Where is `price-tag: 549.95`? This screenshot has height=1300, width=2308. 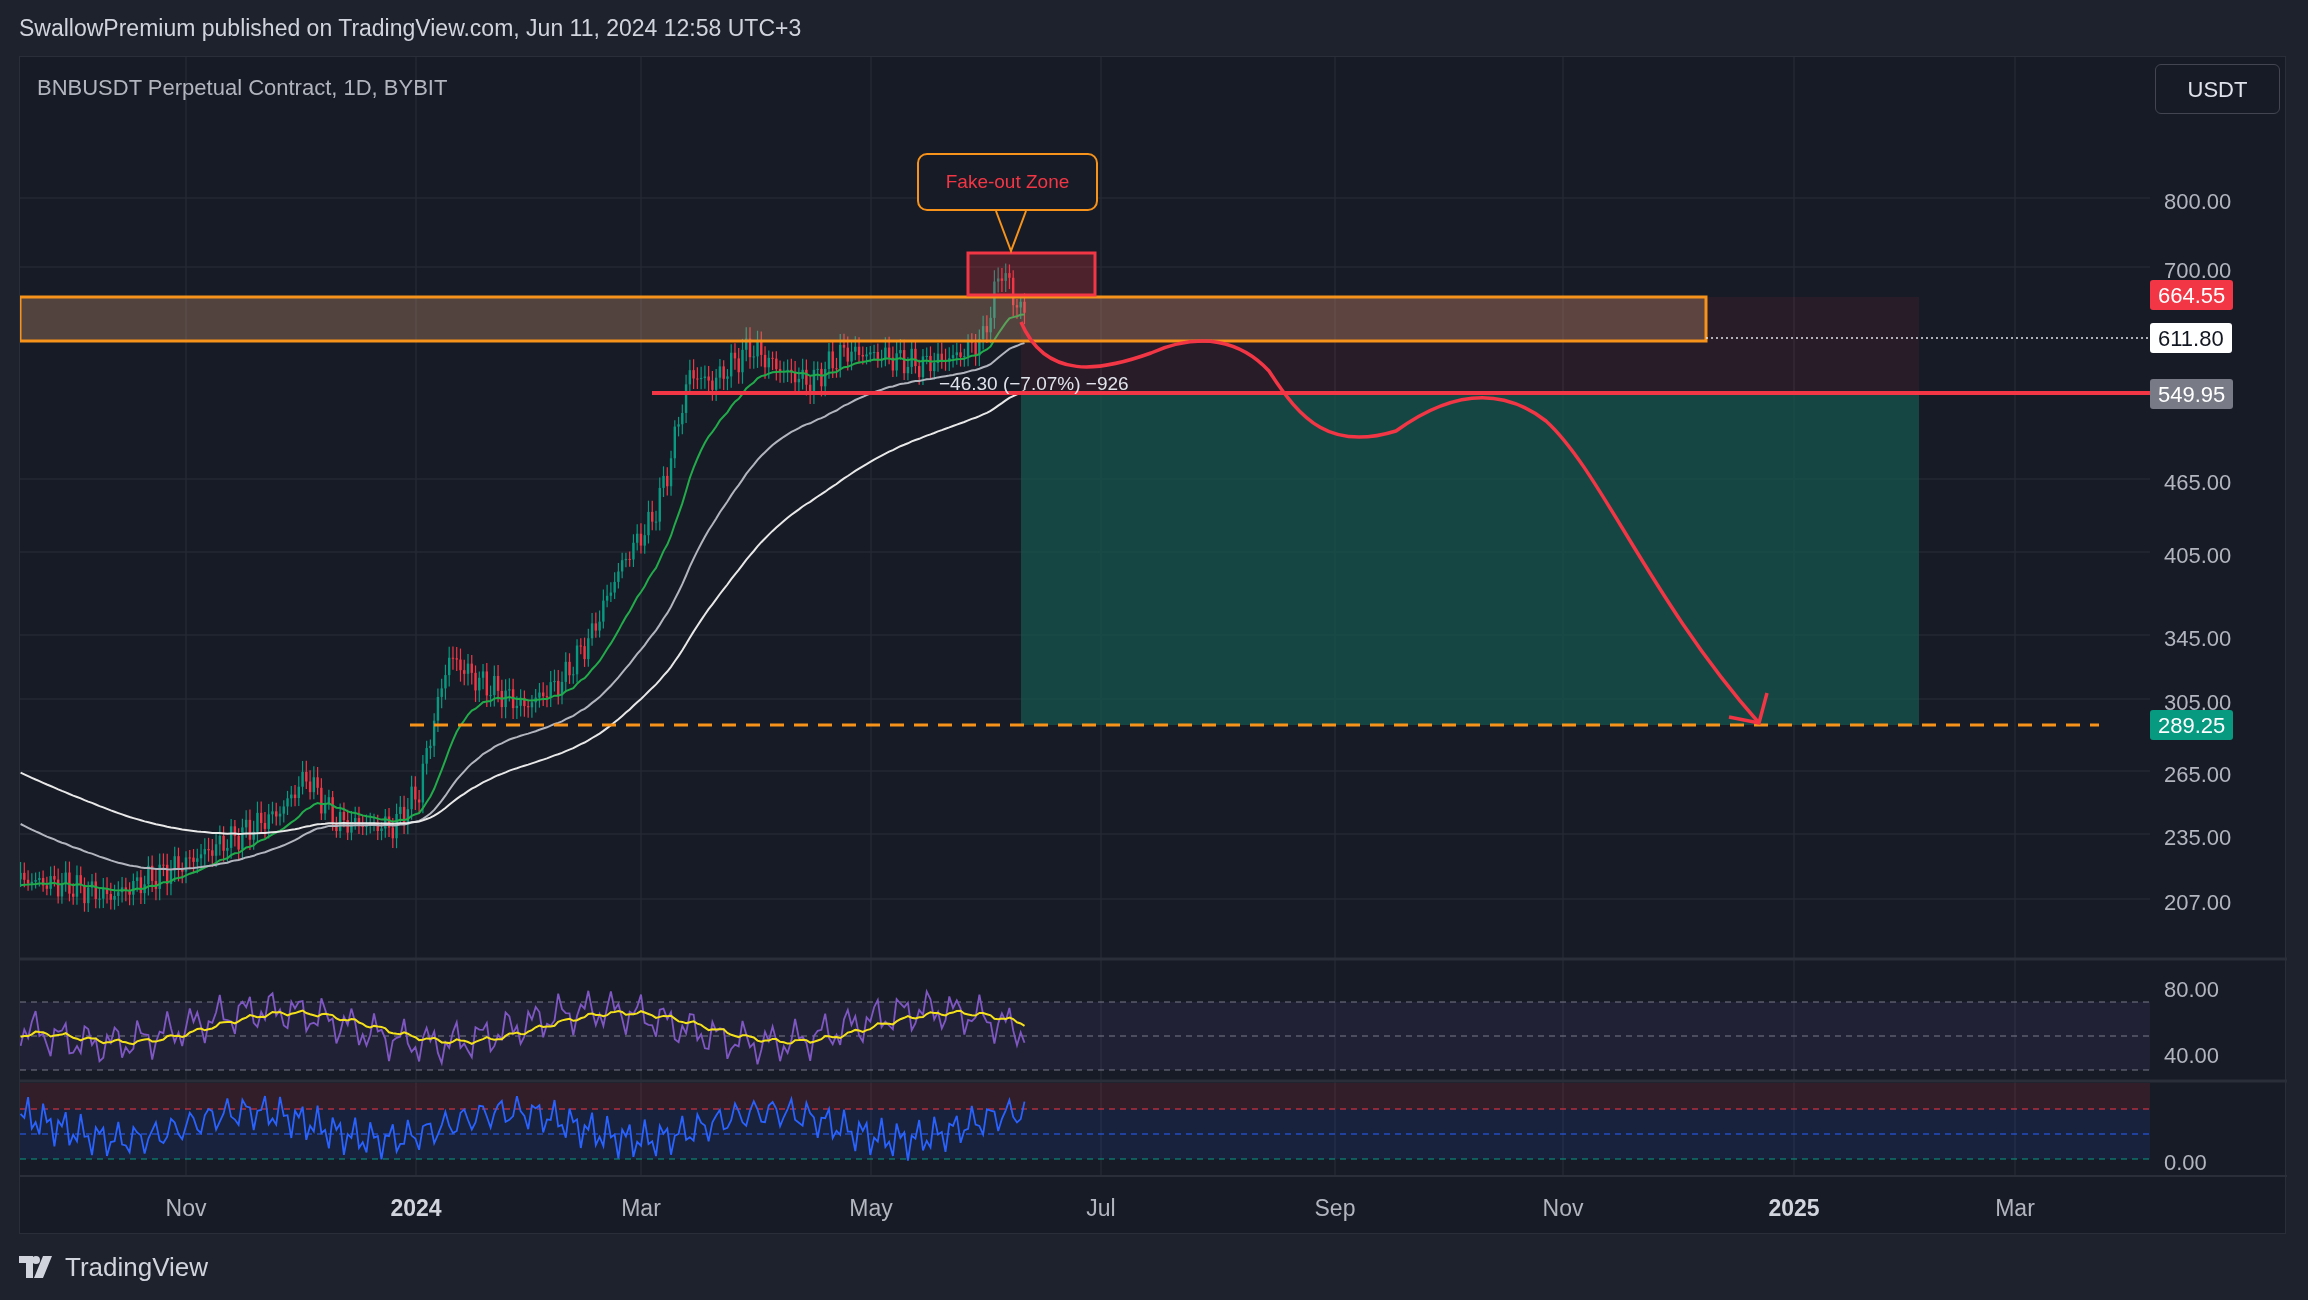
price-tag: 549.95 is located at coordinates (2192, 394).